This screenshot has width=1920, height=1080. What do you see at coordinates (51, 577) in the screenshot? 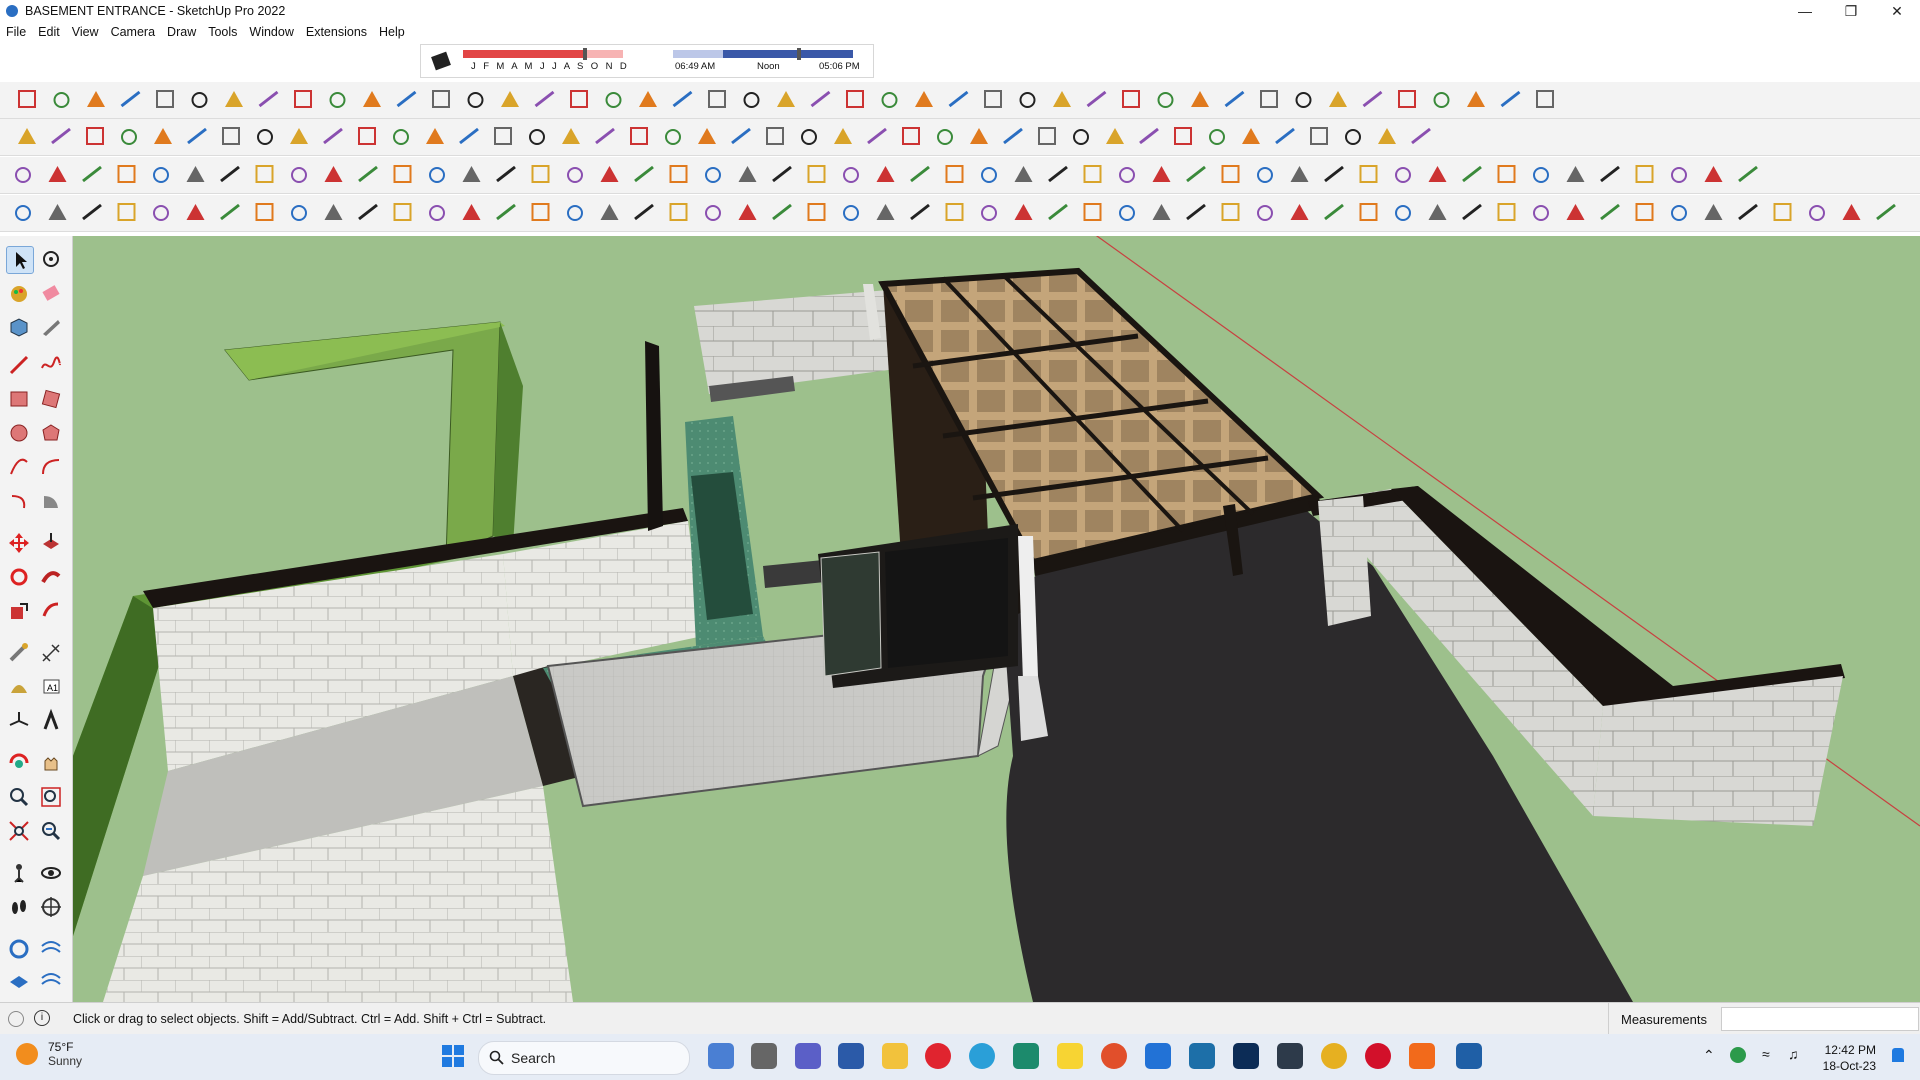
I see `follow-me-icon` at bounding box center [51, 577].